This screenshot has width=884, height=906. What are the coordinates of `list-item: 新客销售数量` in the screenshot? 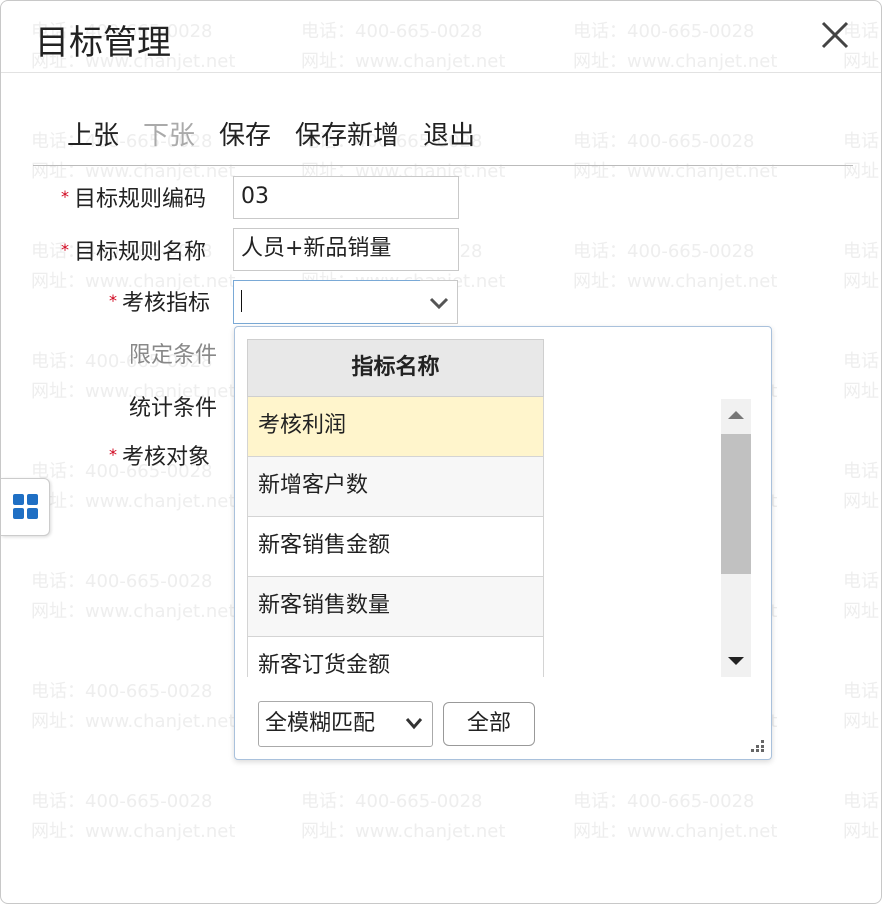 It's located at (395, 607).